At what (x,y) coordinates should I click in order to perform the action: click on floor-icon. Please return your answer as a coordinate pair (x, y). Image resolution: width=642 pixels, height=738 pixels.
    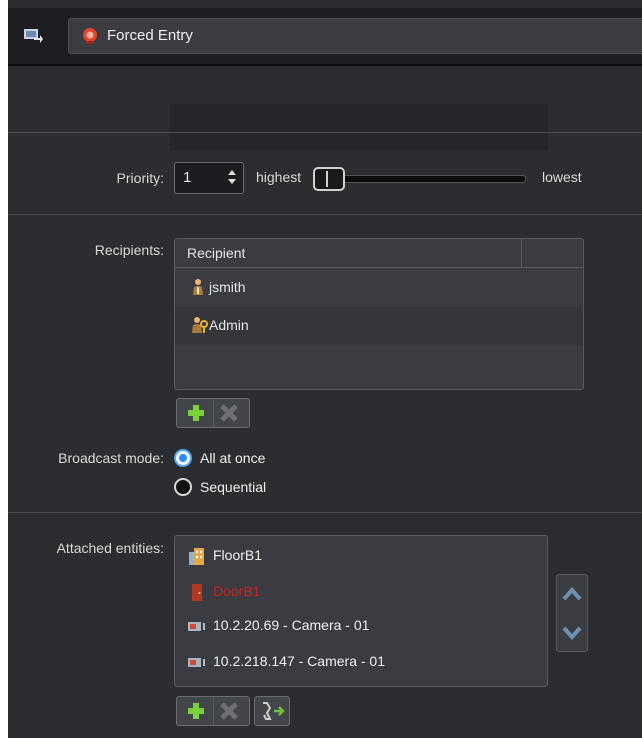
    Looking at the image, I should click on (196, 556).